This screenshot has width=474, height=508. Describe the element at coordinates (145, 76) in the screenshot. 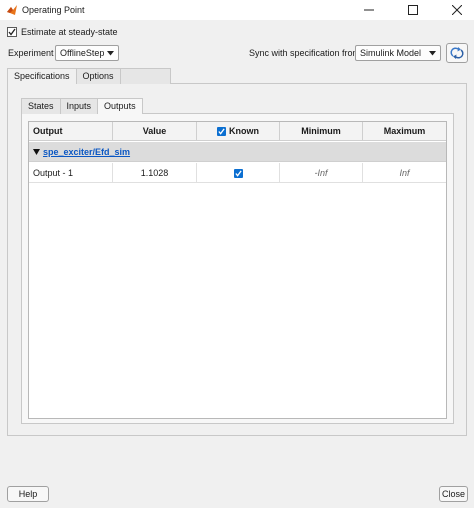

I see `tab-strip-filler` at that location.